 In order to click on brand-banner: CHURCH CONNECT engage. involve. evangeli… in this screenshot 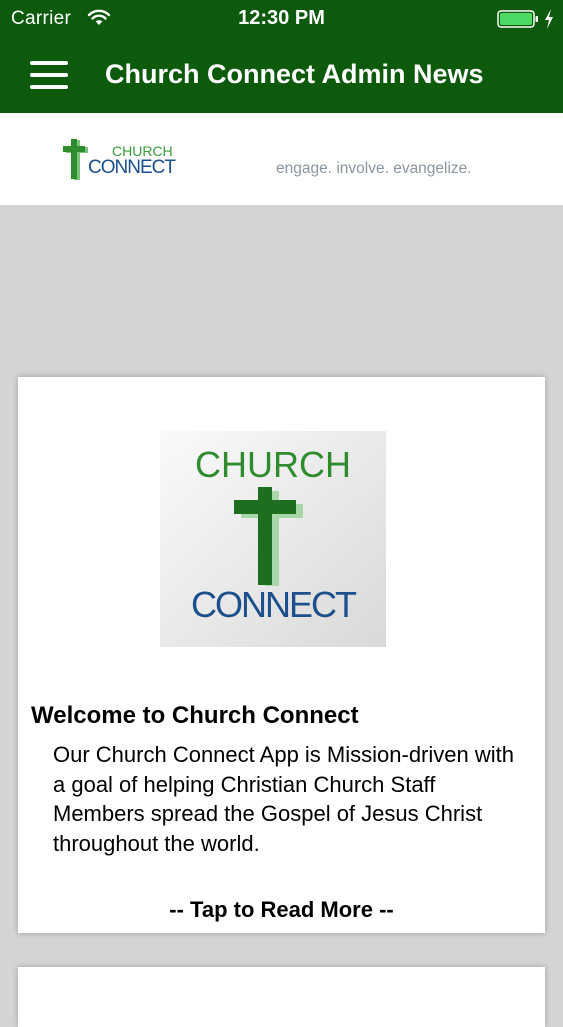, I will do `click(281, 159)`.